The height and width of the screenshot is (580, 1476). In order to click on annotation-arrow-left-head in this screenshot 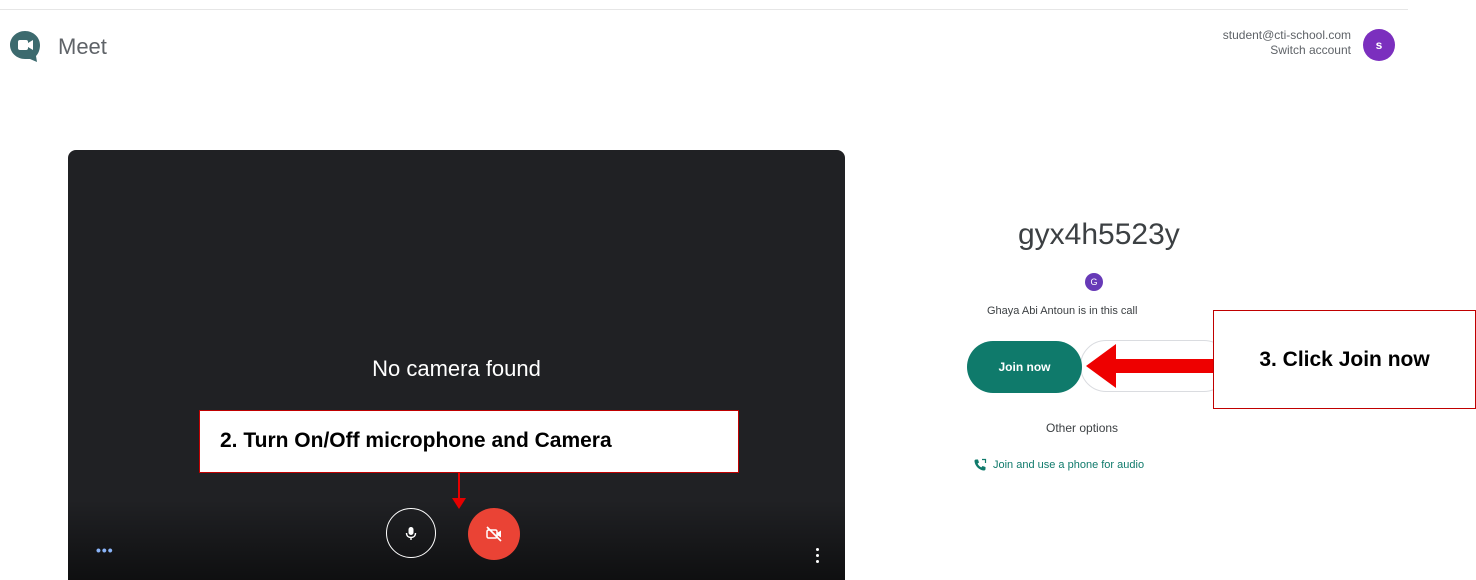, I will do `click(1101, 366)`.